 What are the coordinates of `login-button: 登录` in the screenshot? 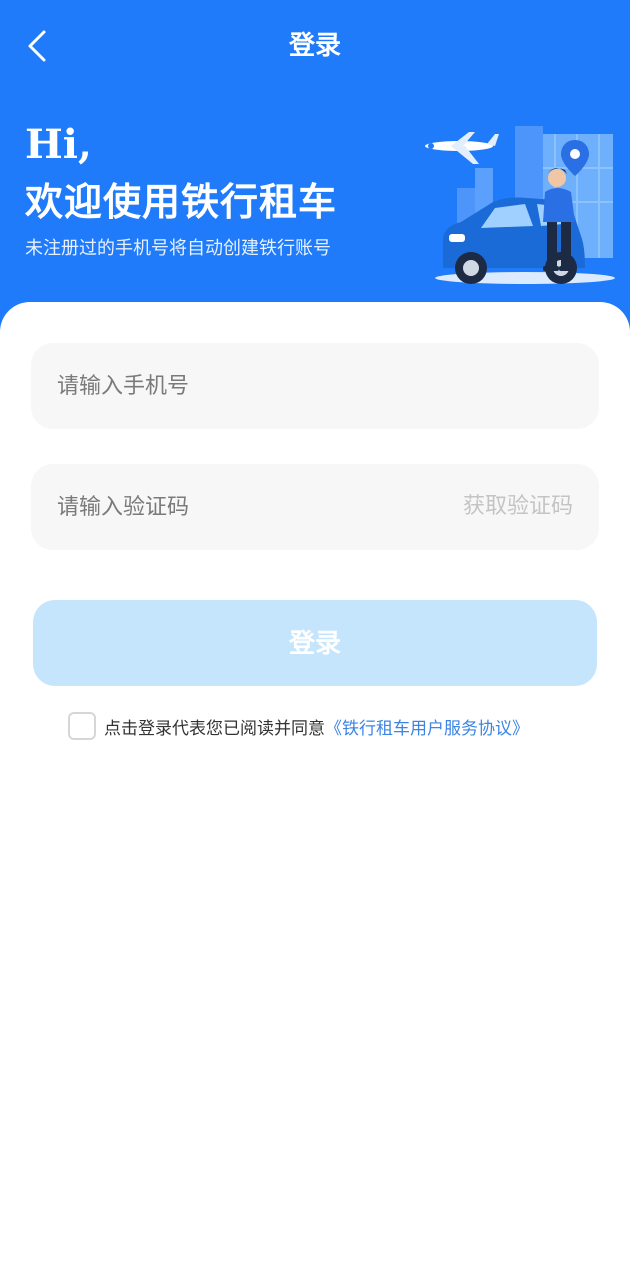 It's located at (315, 643).